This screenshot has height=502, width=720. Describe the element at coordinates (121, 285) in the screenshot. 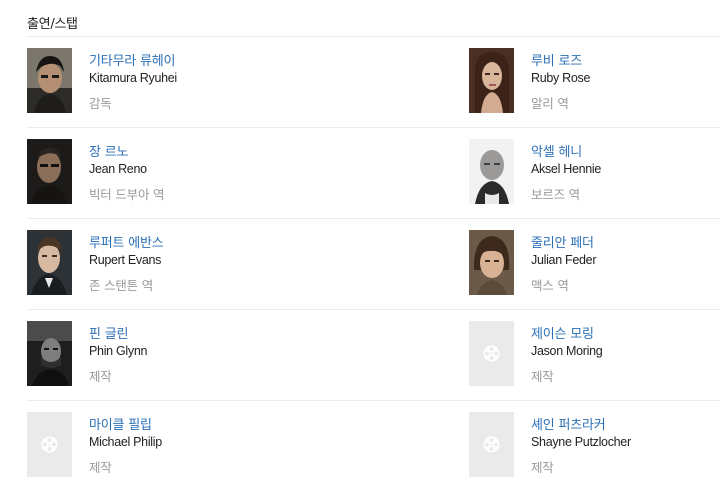

I see `cast-role: 존 스탠튼 역` at that location.